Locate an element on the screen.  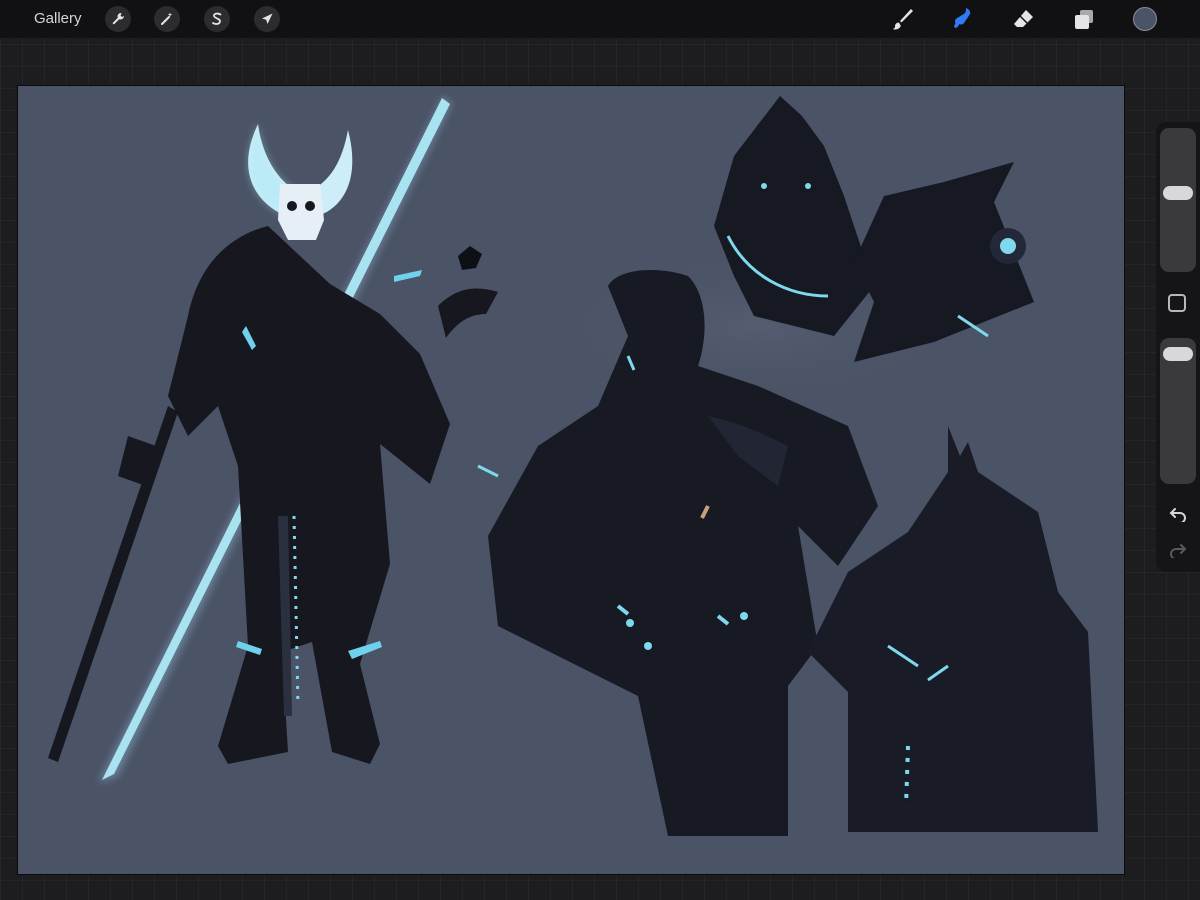
wrench-icon is located at coordinates (118, 19).